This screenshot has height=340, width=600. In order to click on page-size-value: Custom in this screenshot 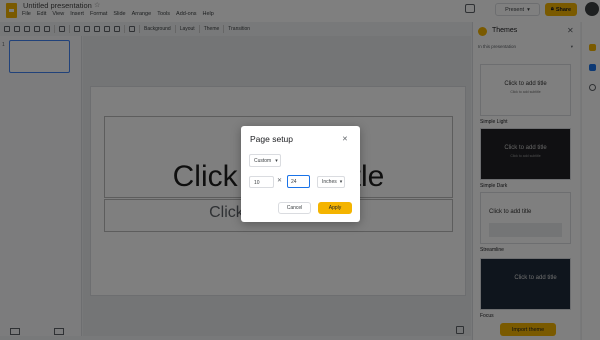, I will do `click(263, 160)`.